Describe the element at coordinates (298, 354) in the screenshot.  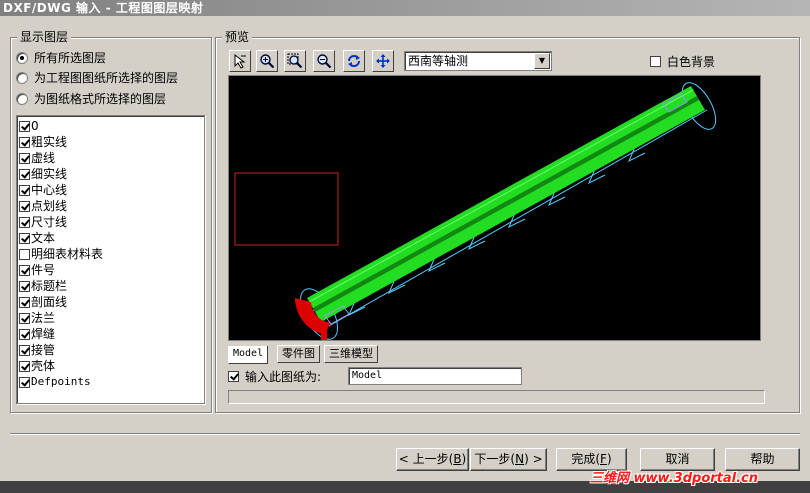
I see `tab-part-drawing: 零件图` at that location.